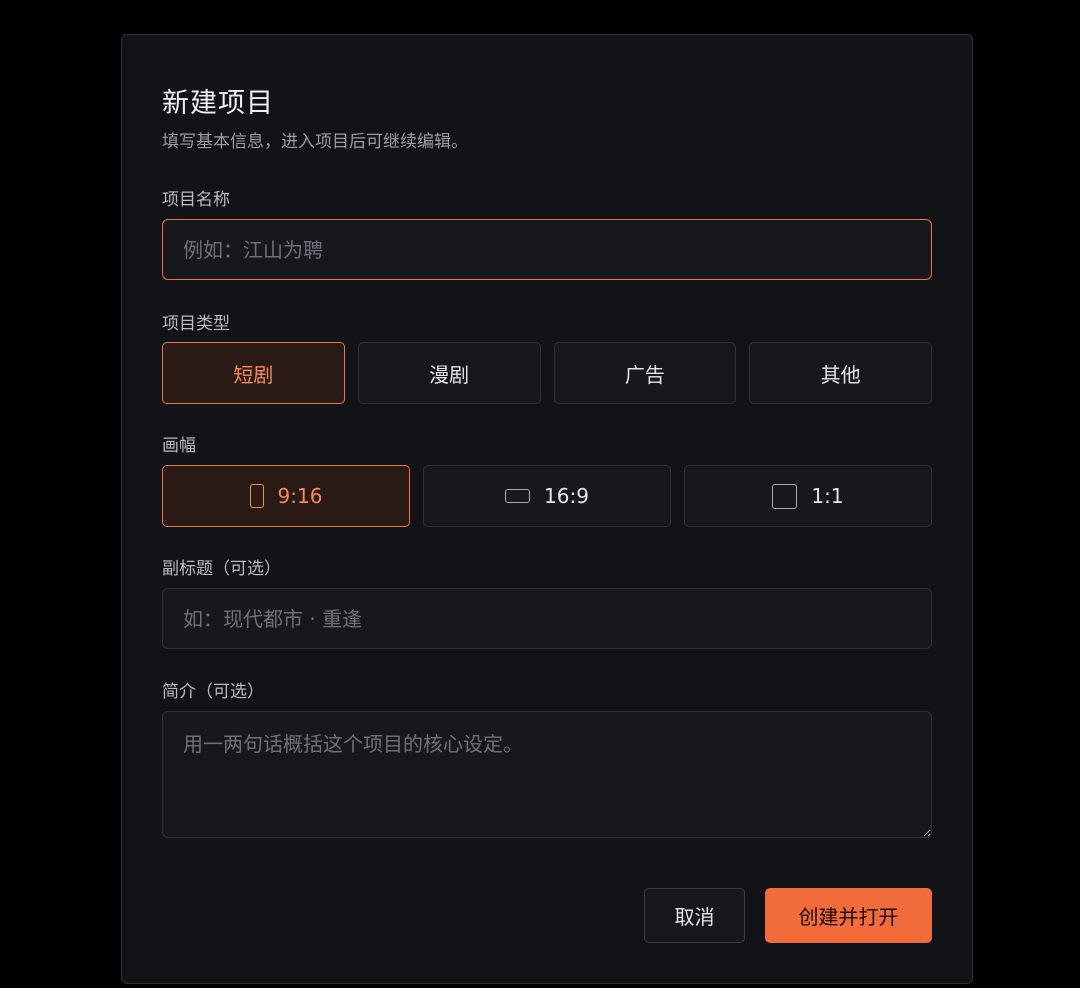 This screenshot has height=988, width=1080. What do you see at coordinates (218, 103) in the screenshot?
I see `dialog-title: 新建项目` at bounding box center [218, 103].